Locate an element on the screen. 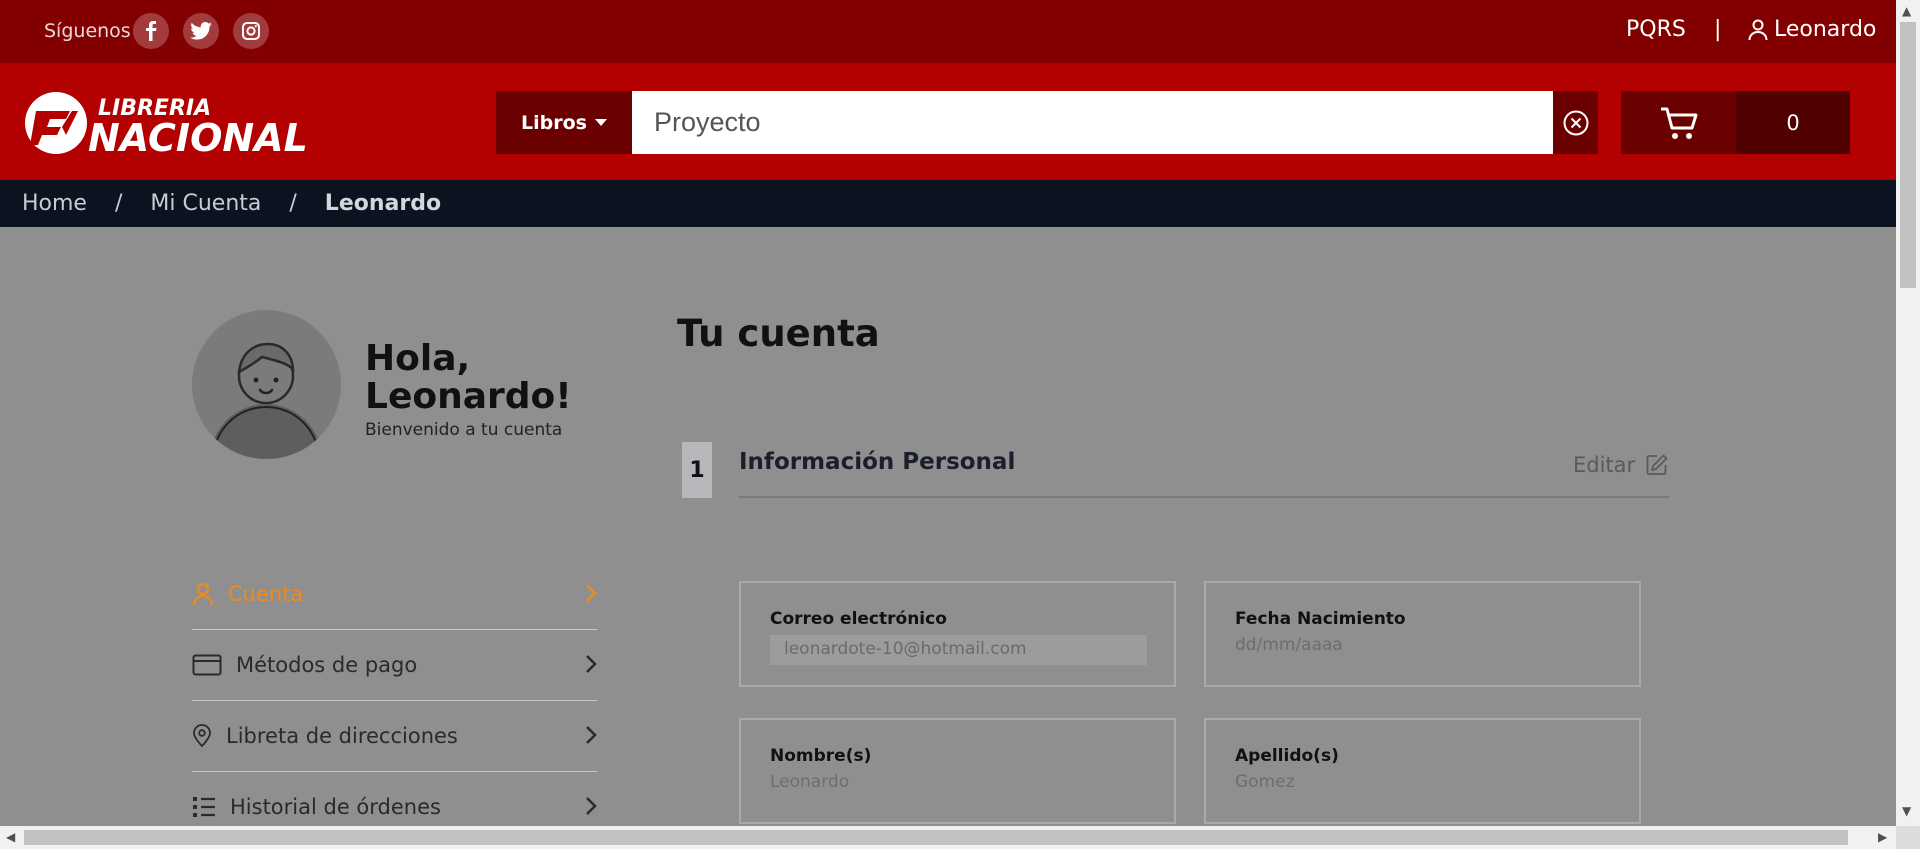  scroll-left-icon: ◀ is located at coordinates (10, 837).